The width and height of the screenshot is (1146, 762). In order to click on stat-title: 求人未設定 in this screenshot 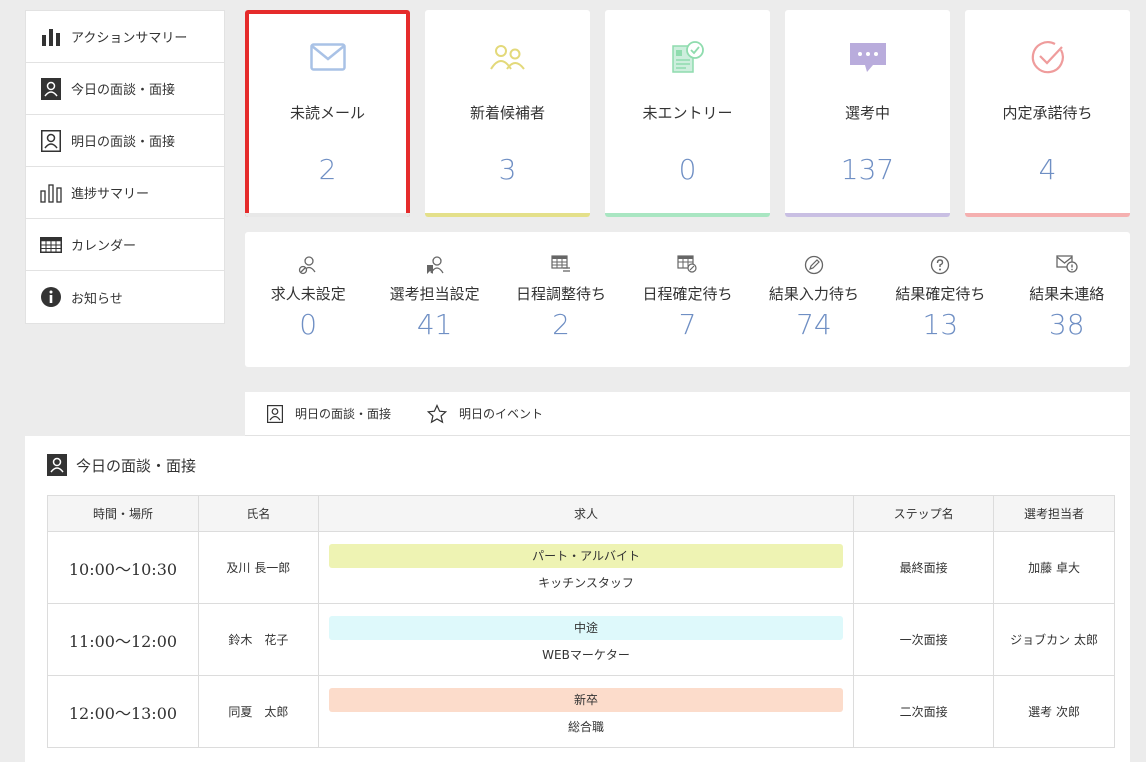, I will do `click(308, 294)`.